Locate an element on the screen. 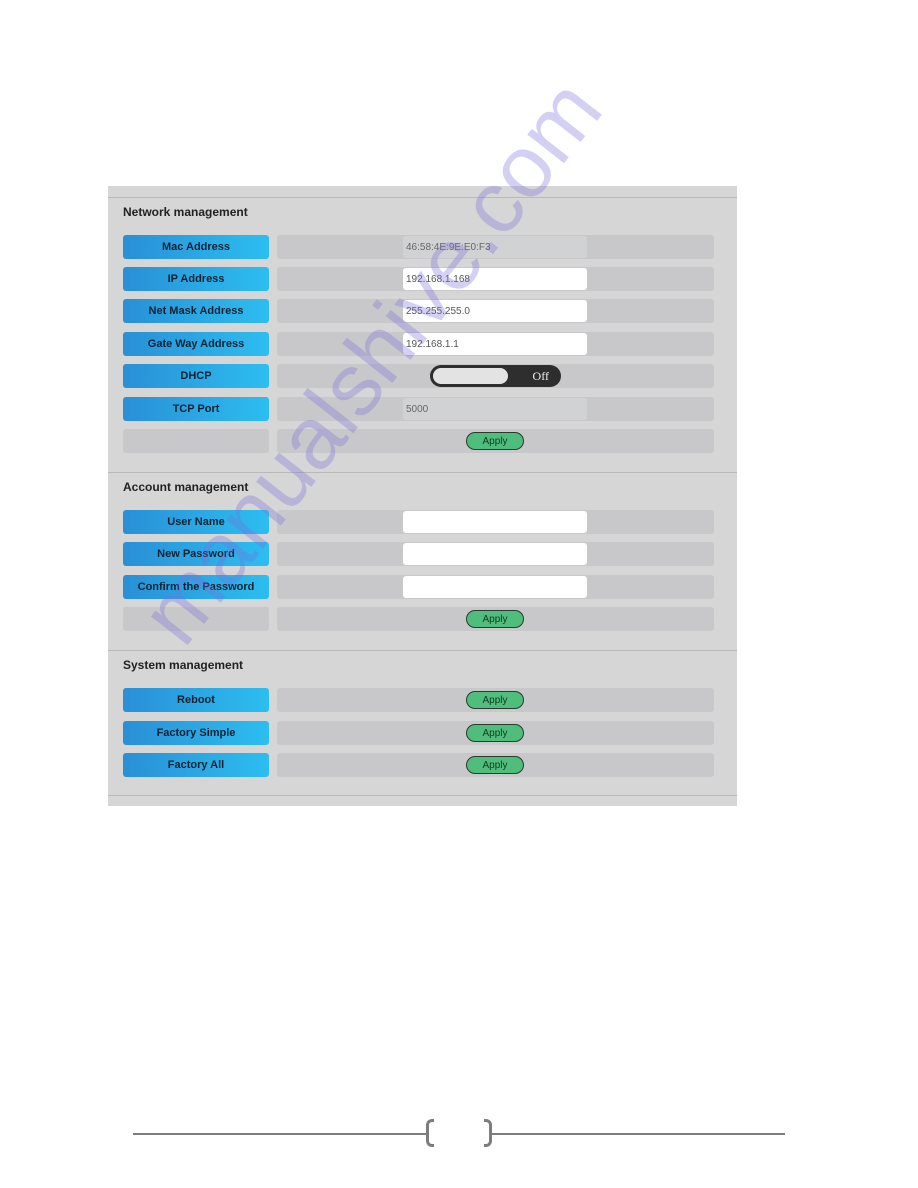 This screenshot has width=918, height=1188. new-password-label: New Password is located at coordinates (196, 554).